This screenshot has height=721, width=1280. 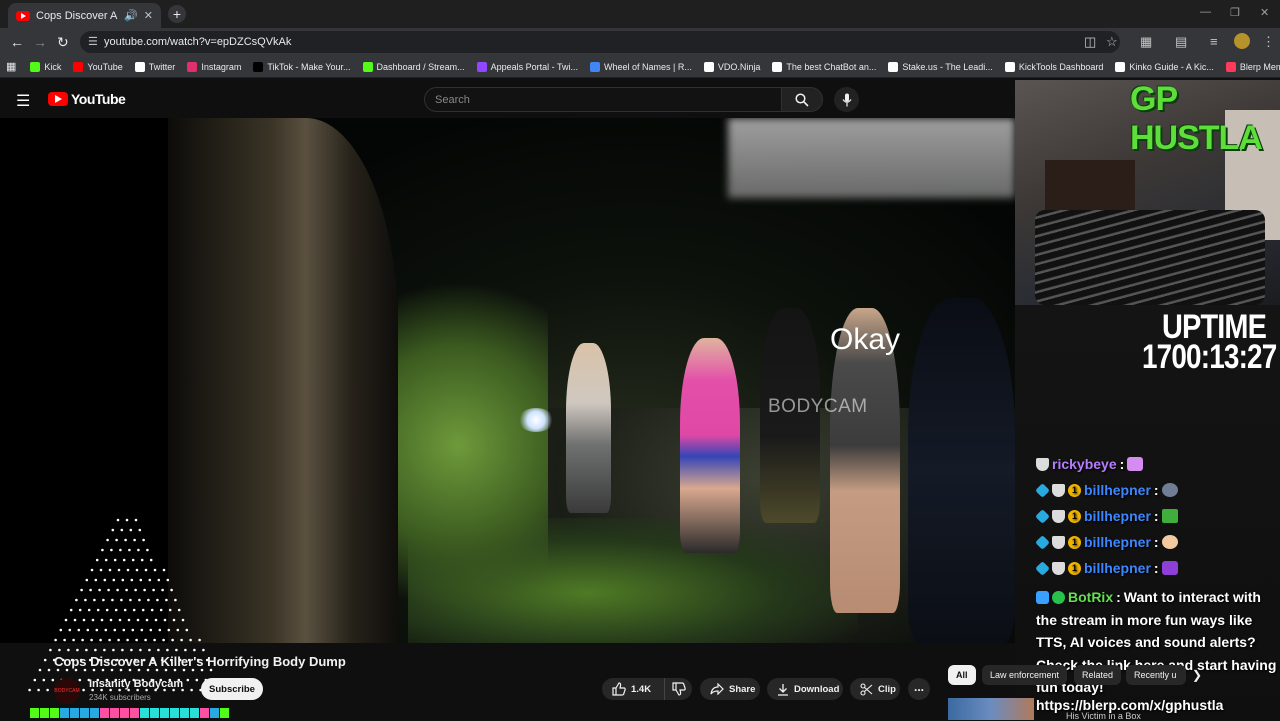 I want to click on chip-all: All, so click(x=962, y=675).